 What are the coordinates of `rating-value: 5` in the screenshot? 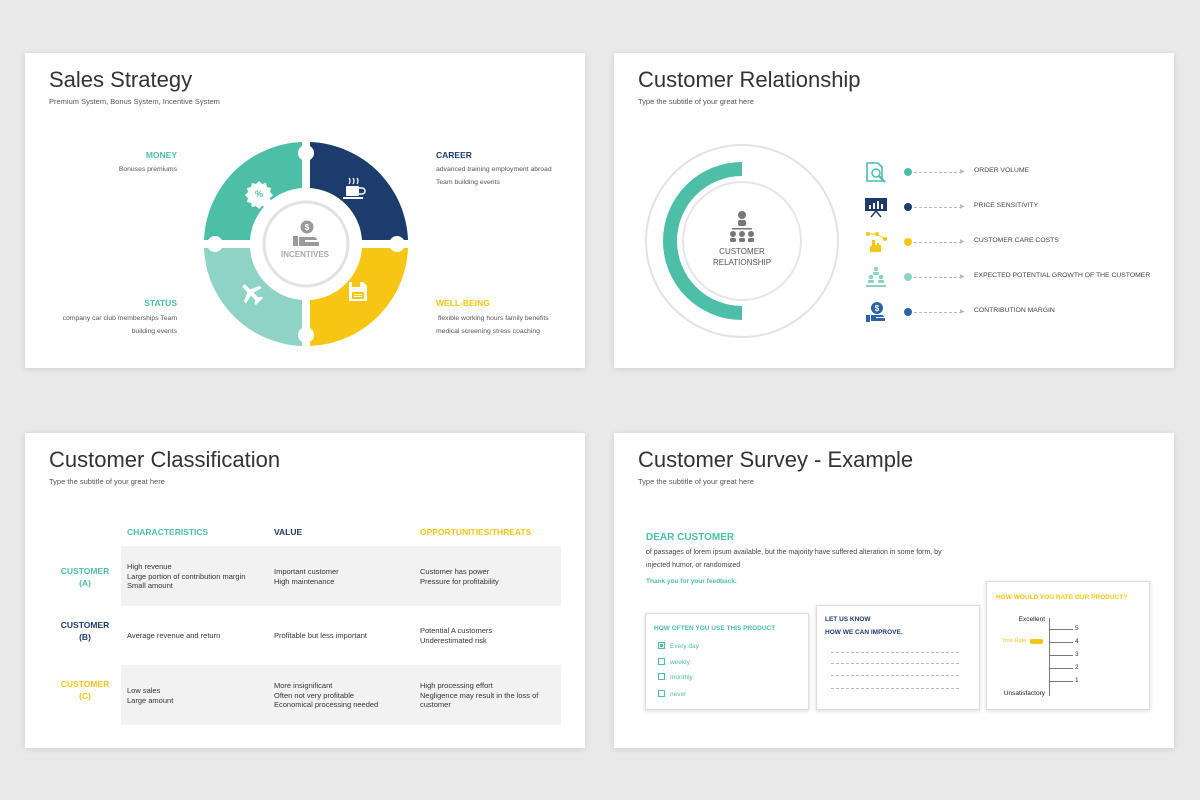 It's located at (1077, 628).